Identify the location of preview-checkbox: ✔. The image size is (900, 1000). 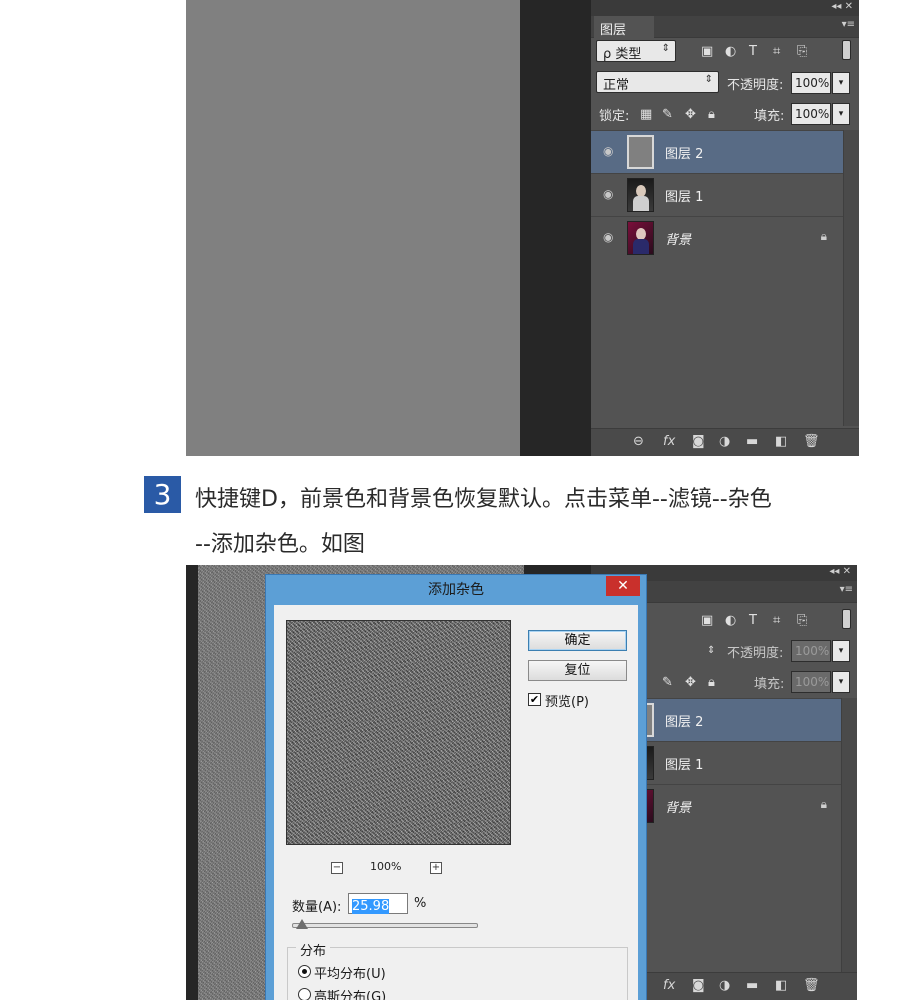
(534, 699).